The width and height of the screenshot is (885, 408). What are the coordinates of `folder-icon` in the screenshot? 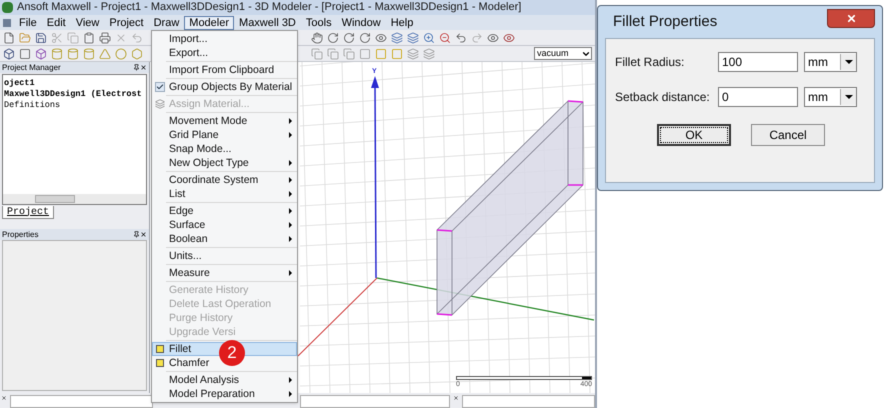 It's located at (25, 38).